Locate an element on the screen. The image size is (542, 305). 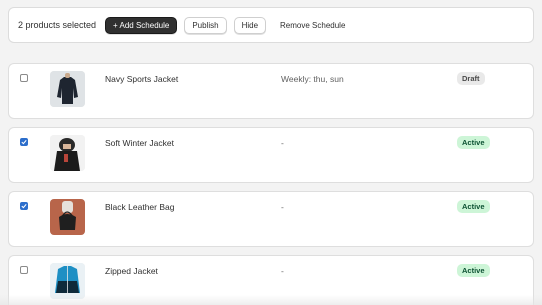
navy-jacket-image is located at coordinates (67, 89).